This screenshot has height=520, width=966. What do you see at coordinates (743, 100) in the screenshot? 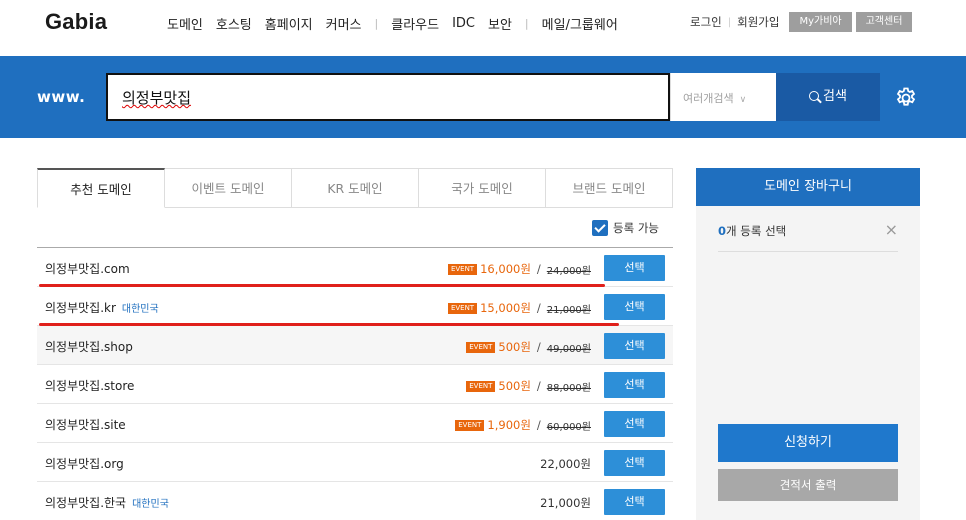
I see `chevron-down-icon: ∨` at bounding box center [743, 100].